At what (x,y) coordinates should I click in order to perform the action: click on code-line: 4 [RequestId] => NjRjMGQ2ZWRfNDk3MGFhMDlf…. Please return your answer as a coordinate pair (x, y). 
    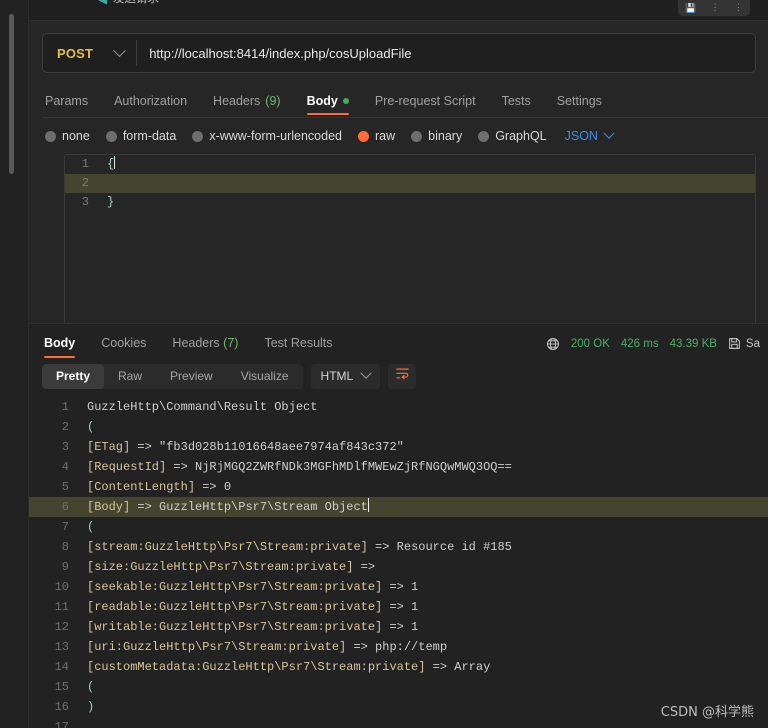
    Looking at the image, I should click on (398, 467).